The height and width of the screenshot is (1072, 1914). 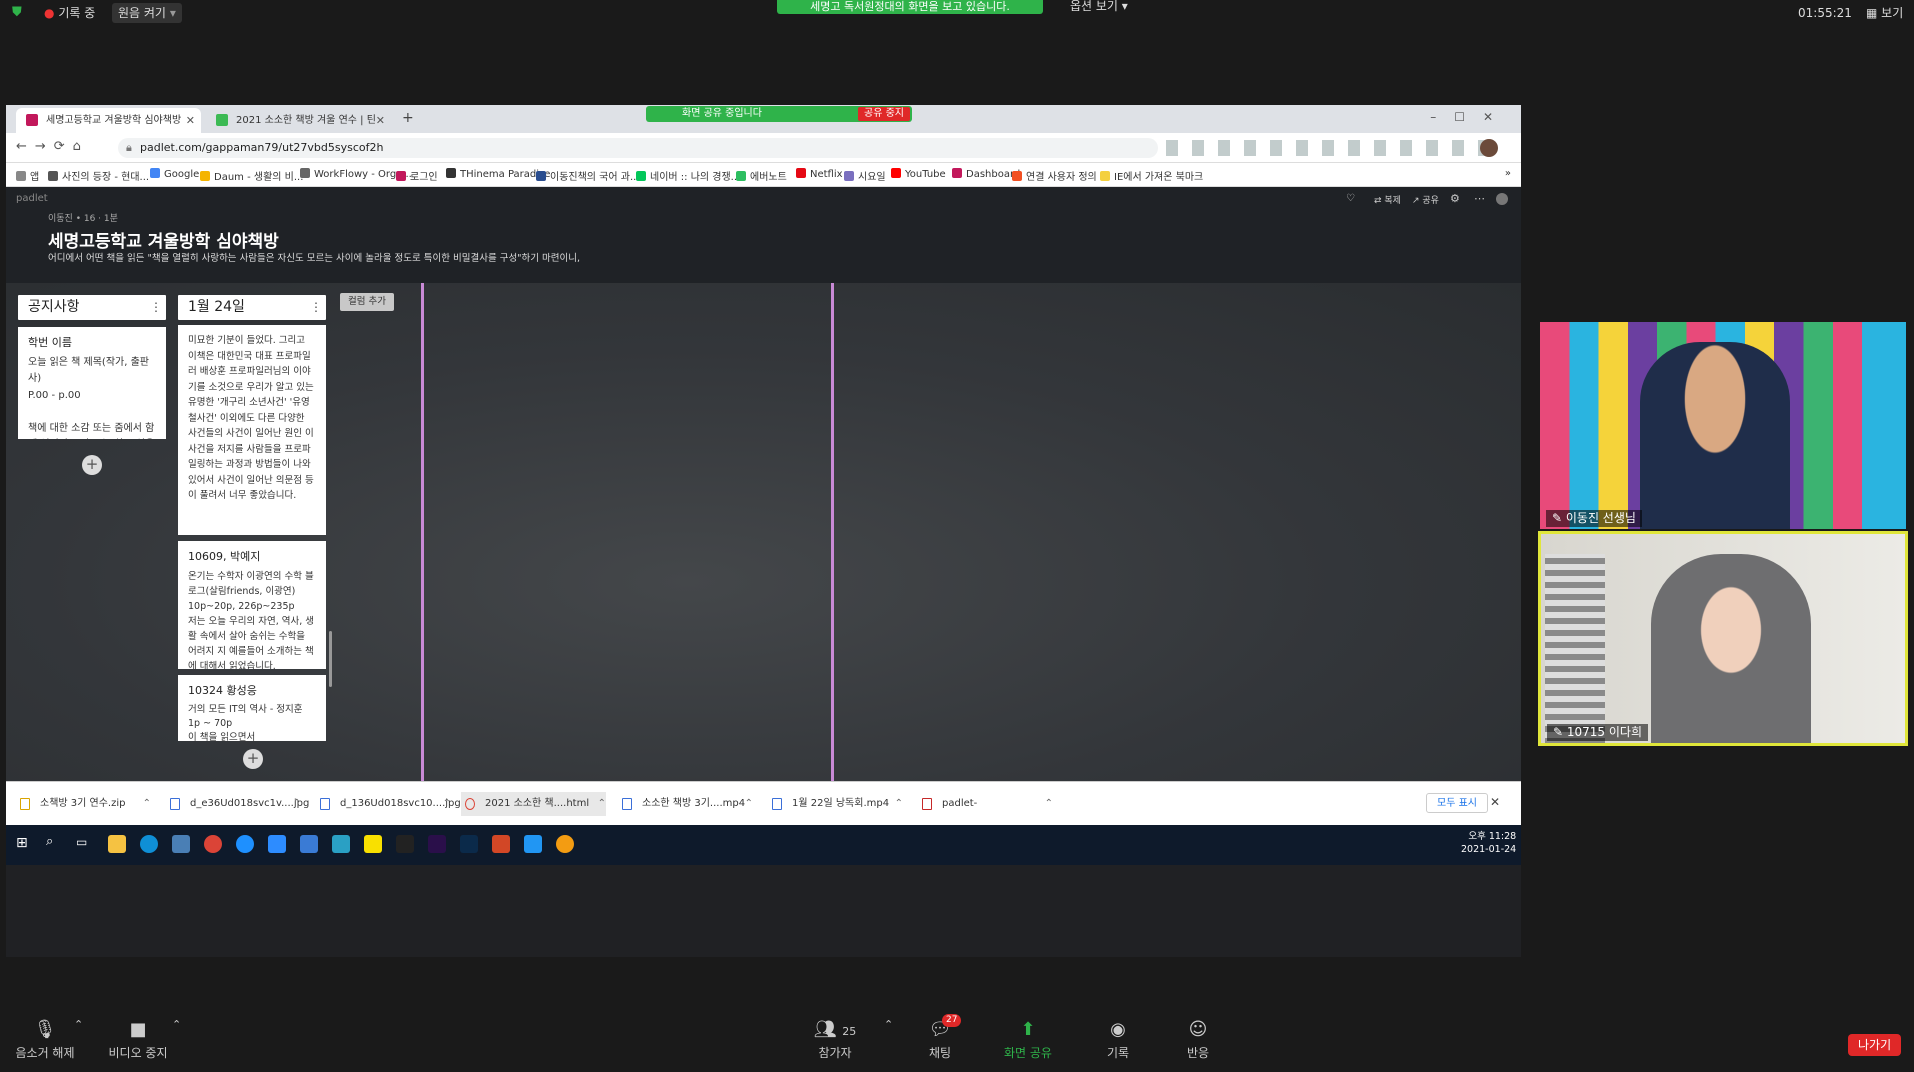 What do you see at coordinates (298, 120) in the screenshot?
I see `browser-tab-workshop: 2021 소소한 책방 겨울 연수 | 틴 ✕` at bounding box center [298, 120].